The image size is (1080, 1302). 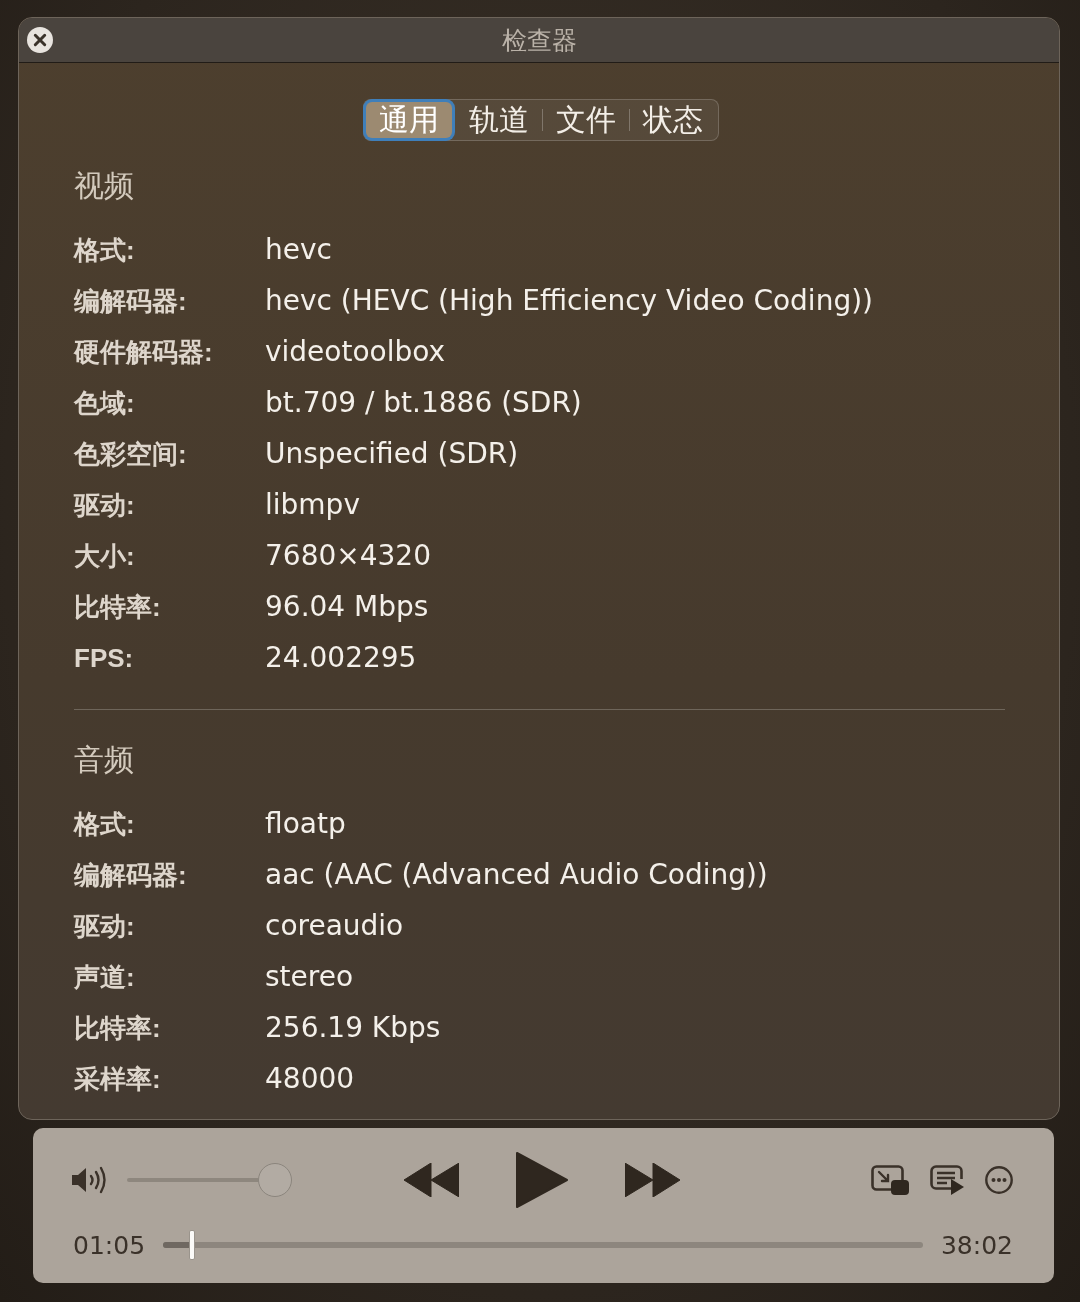 What do you see at coordinates (192, 1245) in the screenshot?
I see `playhead-handle` at bounding box center [192, 1245].